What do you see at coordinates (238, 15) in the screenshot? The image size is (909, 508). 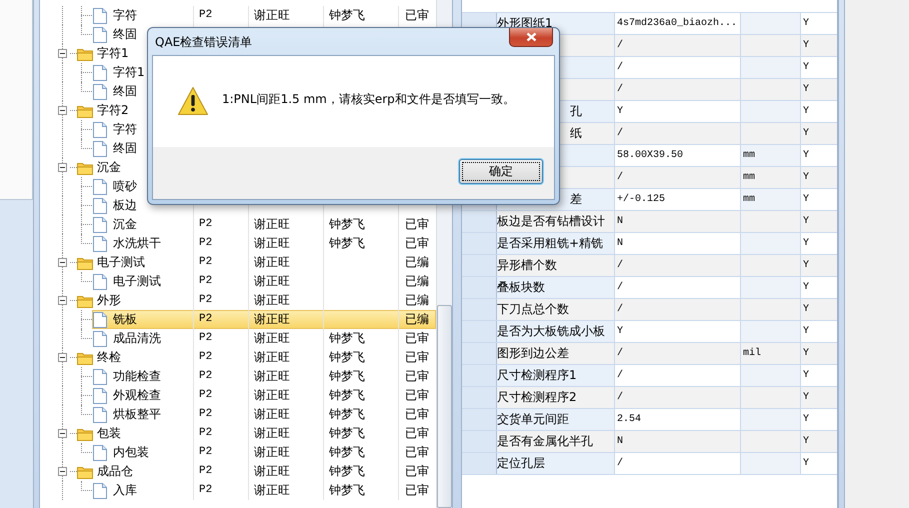 I see `tree-row: 字符 P2 谢正旺 钟梦飞 已审` at bounding box center [238, 15].